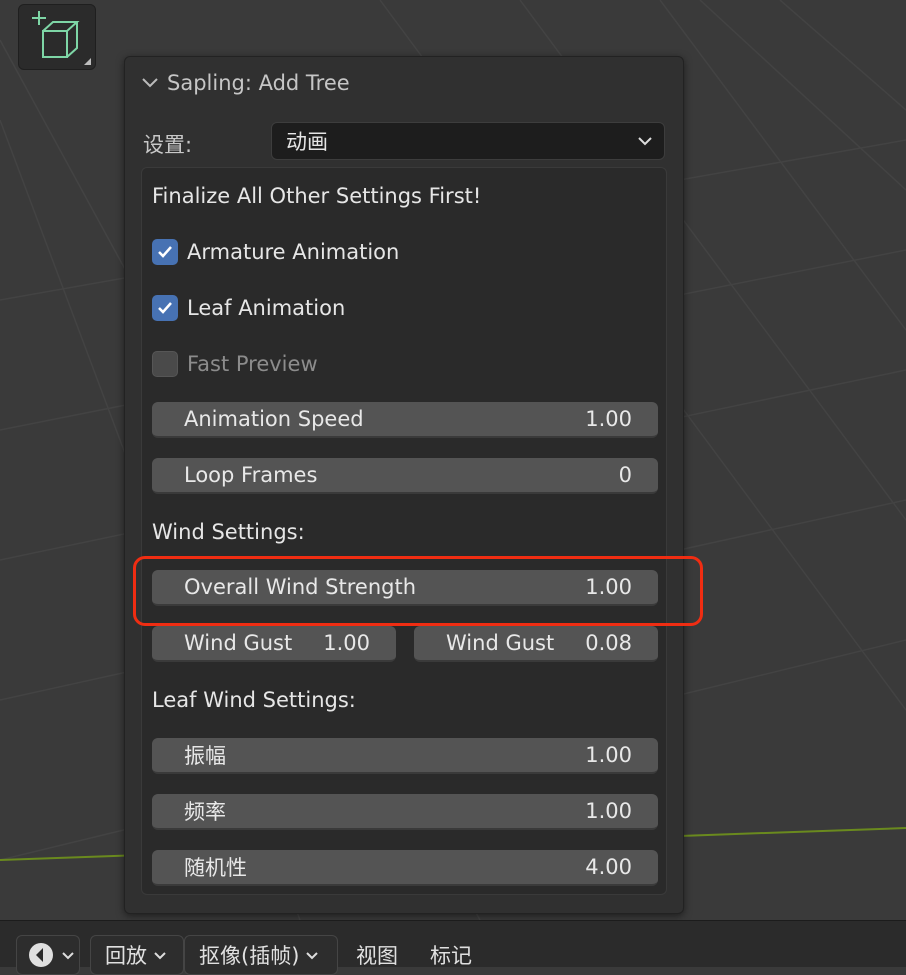 This screenshot has width=906, height=975. What do you see at coordinates (608, 811) in the screenshot?
I see `frequency-value: 1.00` at bounding box center [608, 811].